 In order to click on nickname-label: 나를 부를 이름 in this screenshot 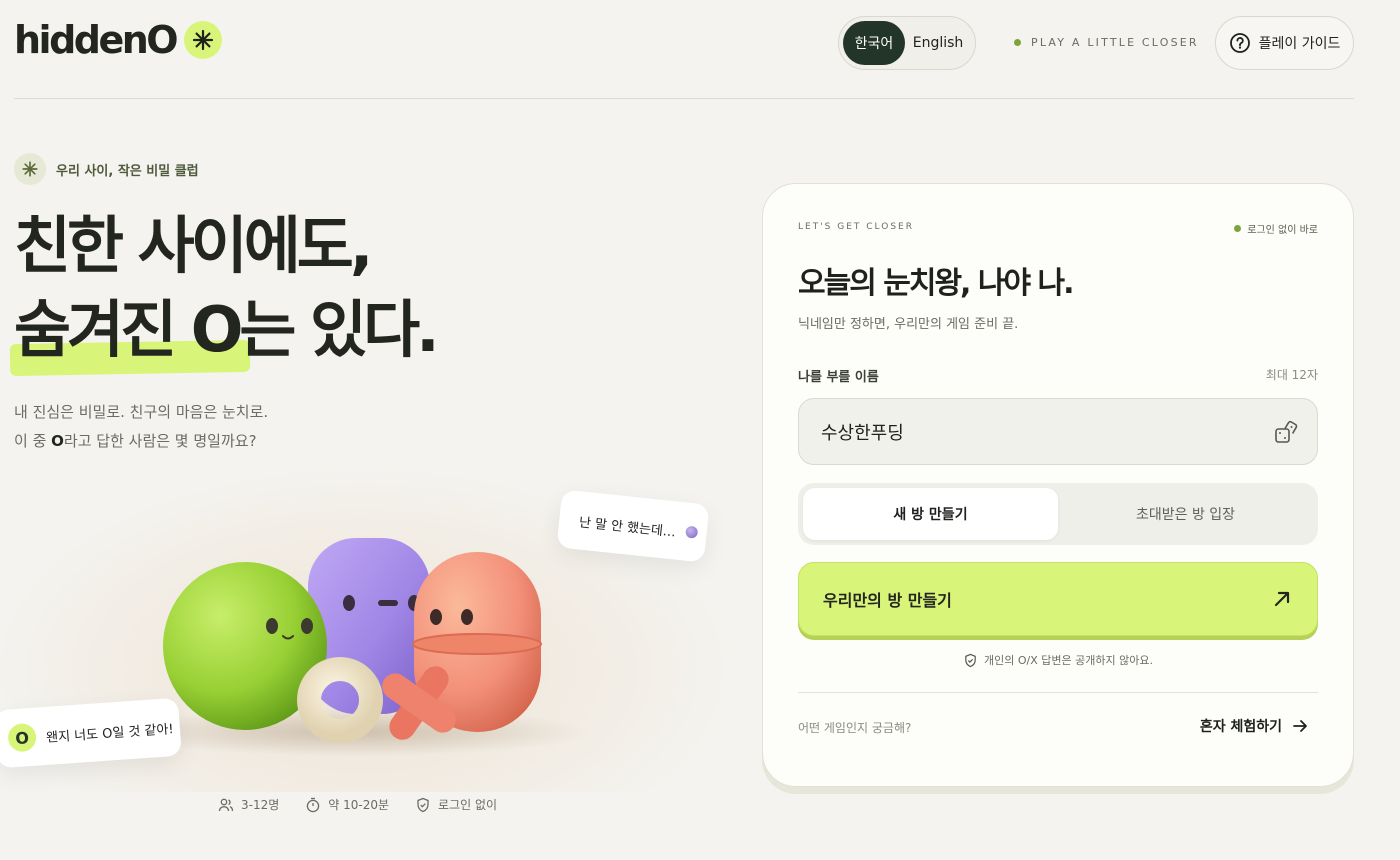, I will do `click(838, 377)`.